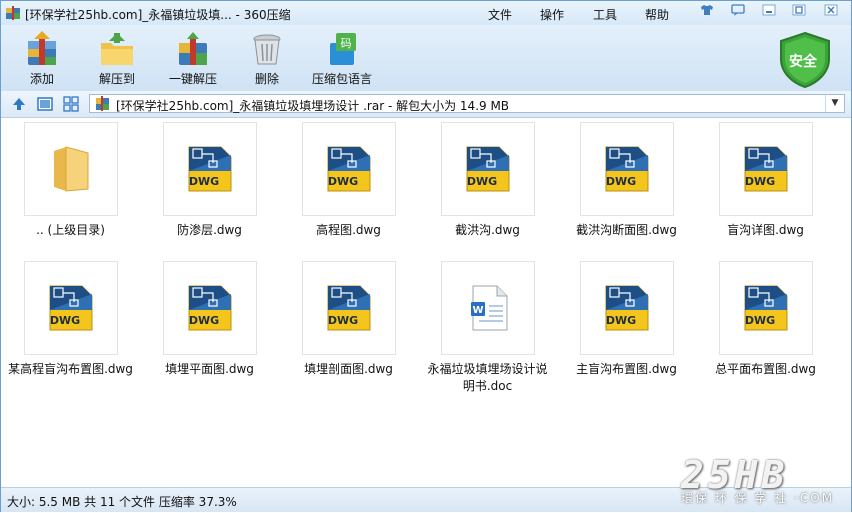 Image resolution: width=852 pixels, height=513 pixels. I want to click on archive-language-icon: 码, so click(343, 49).